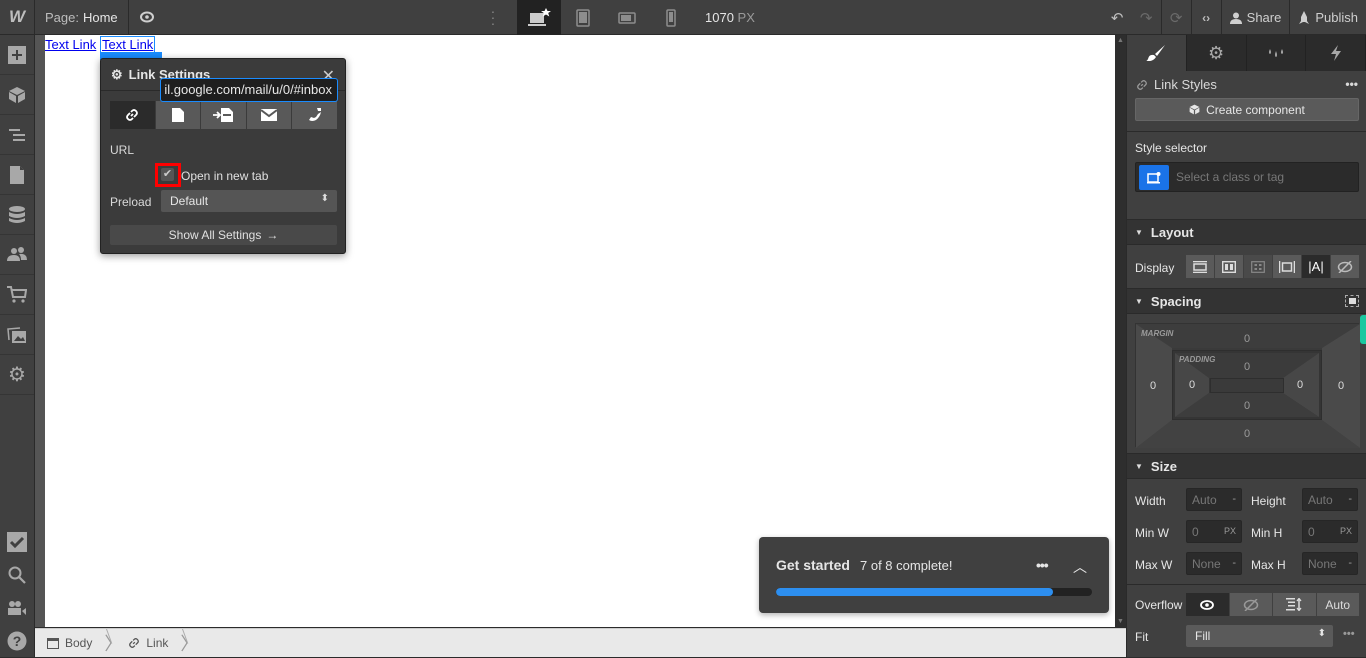 This screenshot has height=658, width=1366. Describe the element at coordinates (17, 607) in the screenshot. I see `video-tutorials-button` at that location.